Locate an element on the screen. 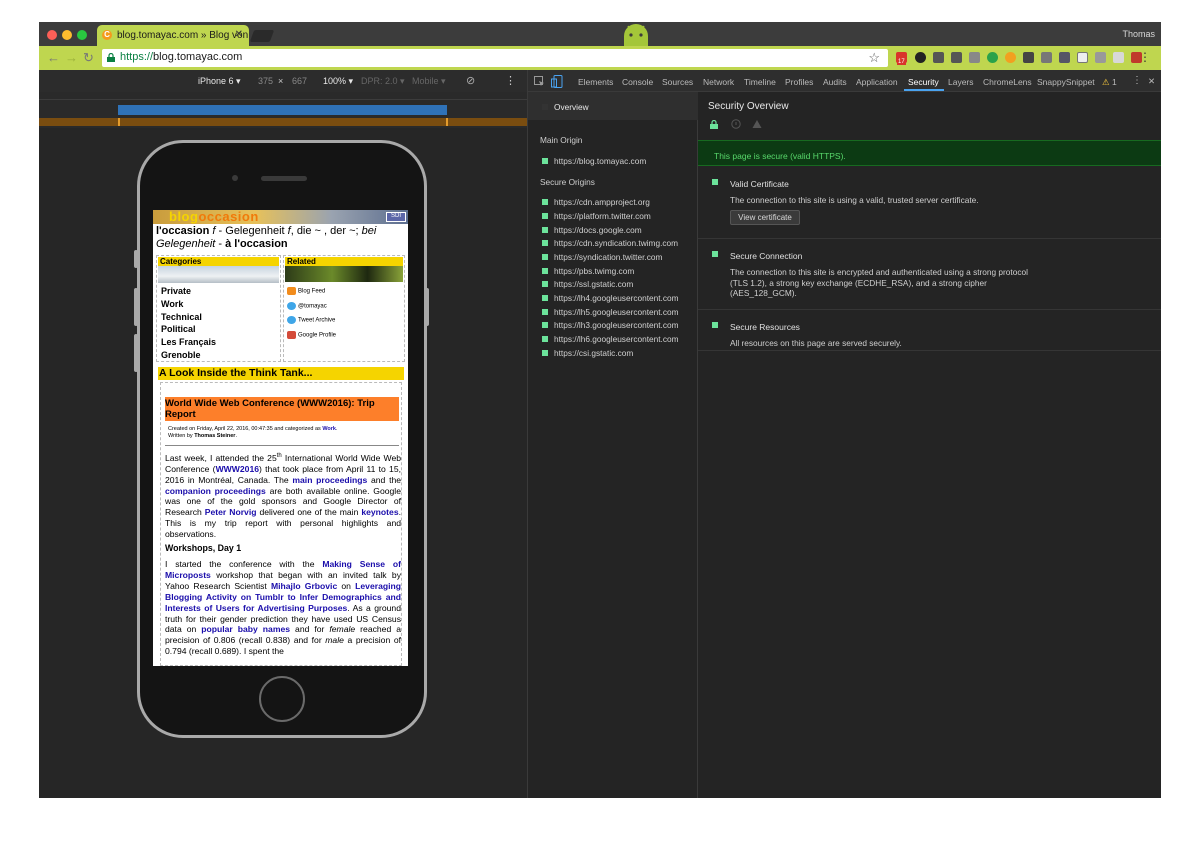 This screenshot has width=1200, height=853. link: main proceedings is located at coordinates (329, 480).